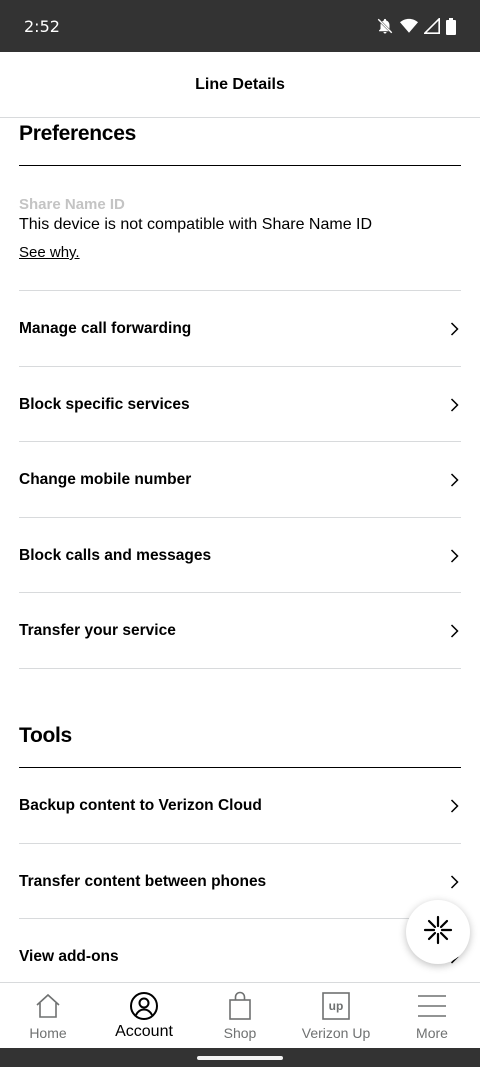 The width and height of the screenshot is (480, 1067). Describe the element at coordinates (72, 204) in the screenshot. I see `share-name-id-label: Share Name ID` at that location.